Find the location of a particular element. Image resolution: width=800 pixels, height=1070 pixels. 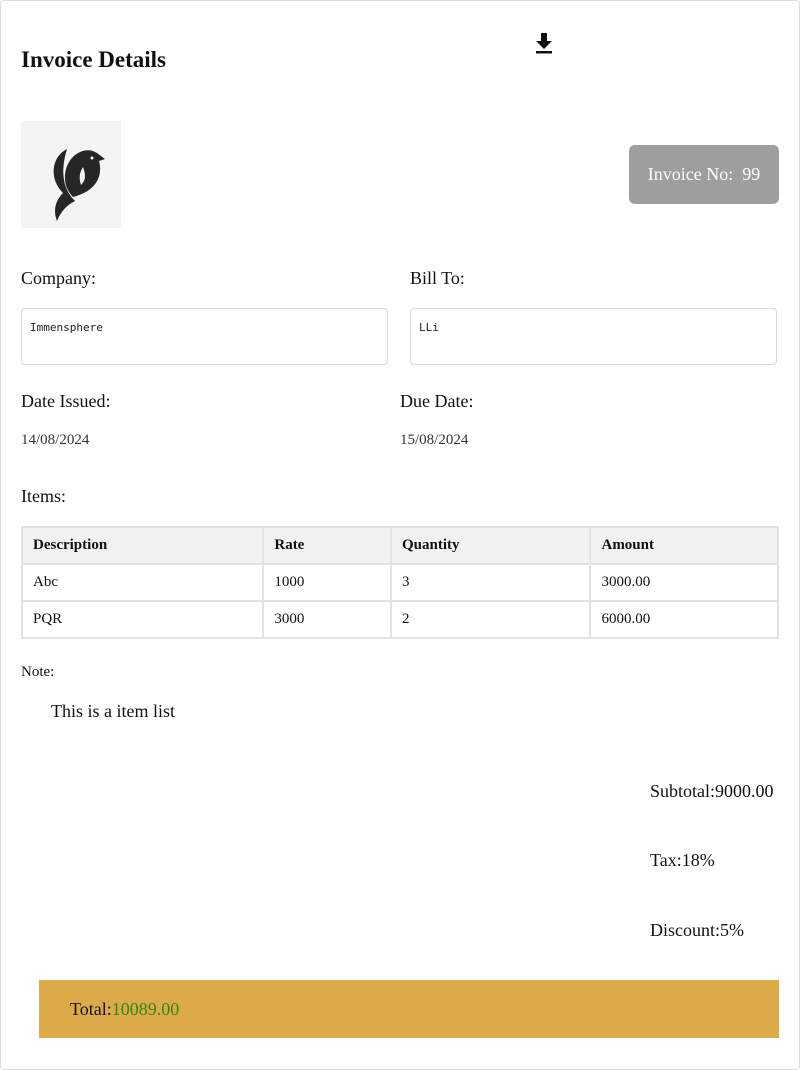

company-label: Company: is located at coordinates (58, 278).